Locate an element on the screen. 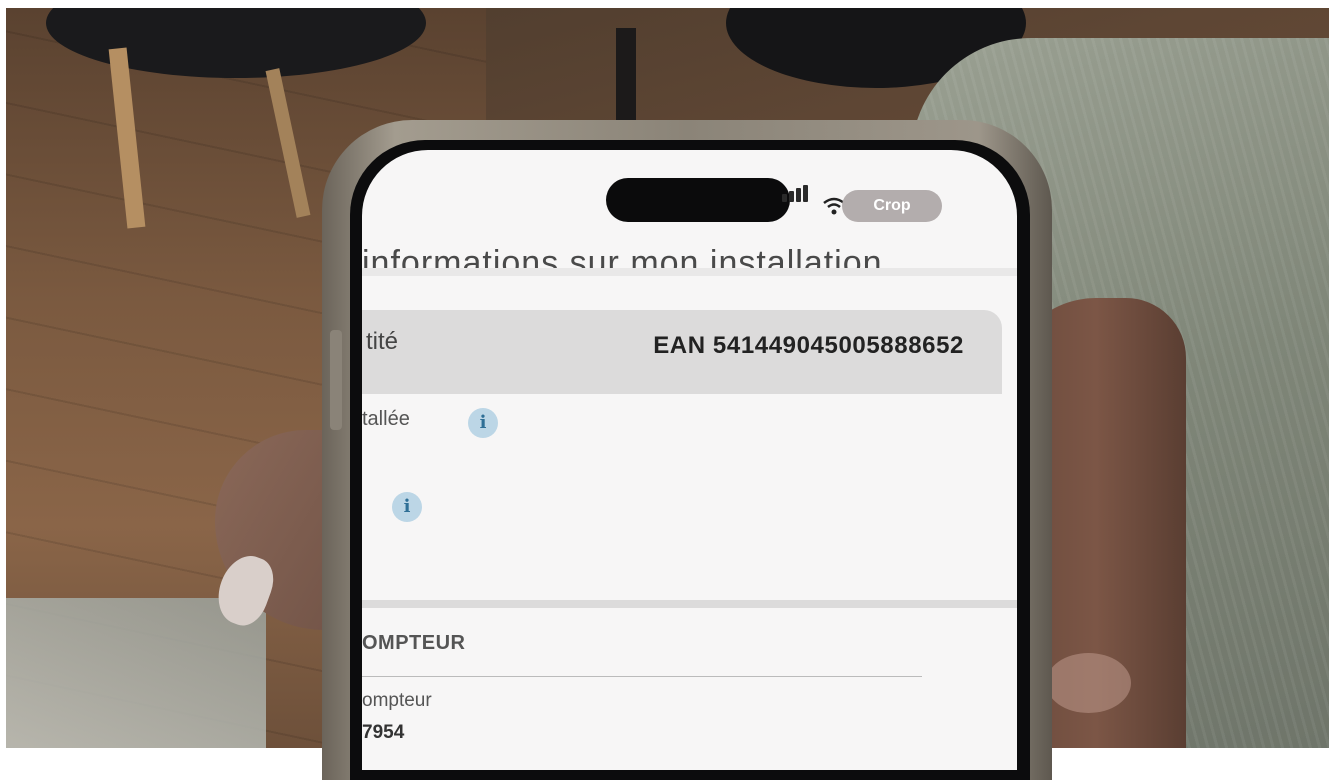 This screenshot has height=780, width=1333. crop-button: Crop is located at coordinates (892, 206).